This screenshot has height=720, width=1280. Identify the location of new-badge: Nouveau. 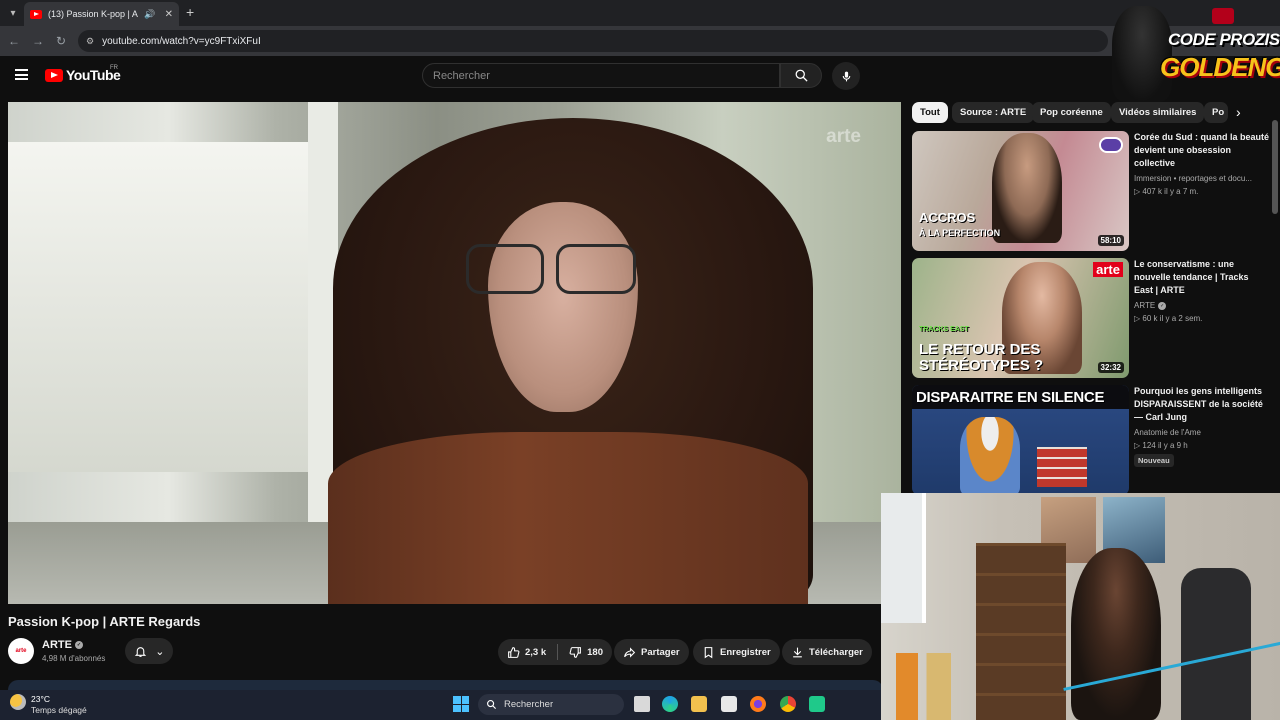
(1154, 460).